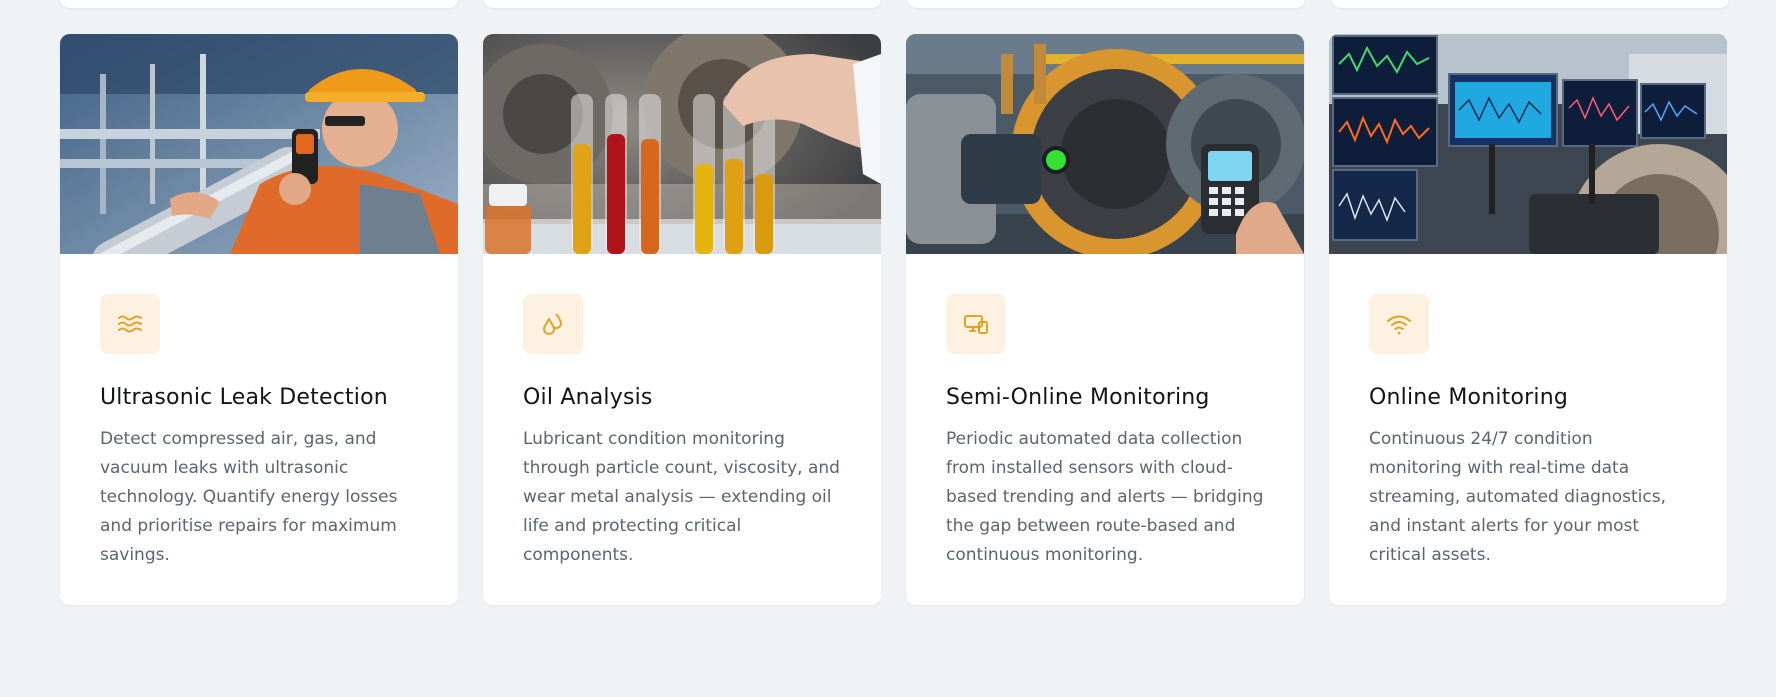 Image resolution: width=1776 pixels, height=697 pixels. I want to click on sound-waves-icon, so click(130, 324).